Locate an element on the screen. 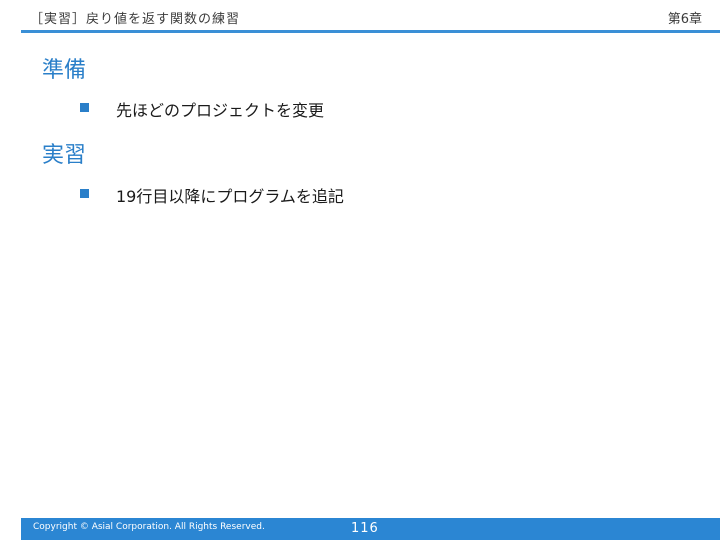 The width and height of the screenshot is (720, 540). page-number: 116 is located at coordinates (365, 528).